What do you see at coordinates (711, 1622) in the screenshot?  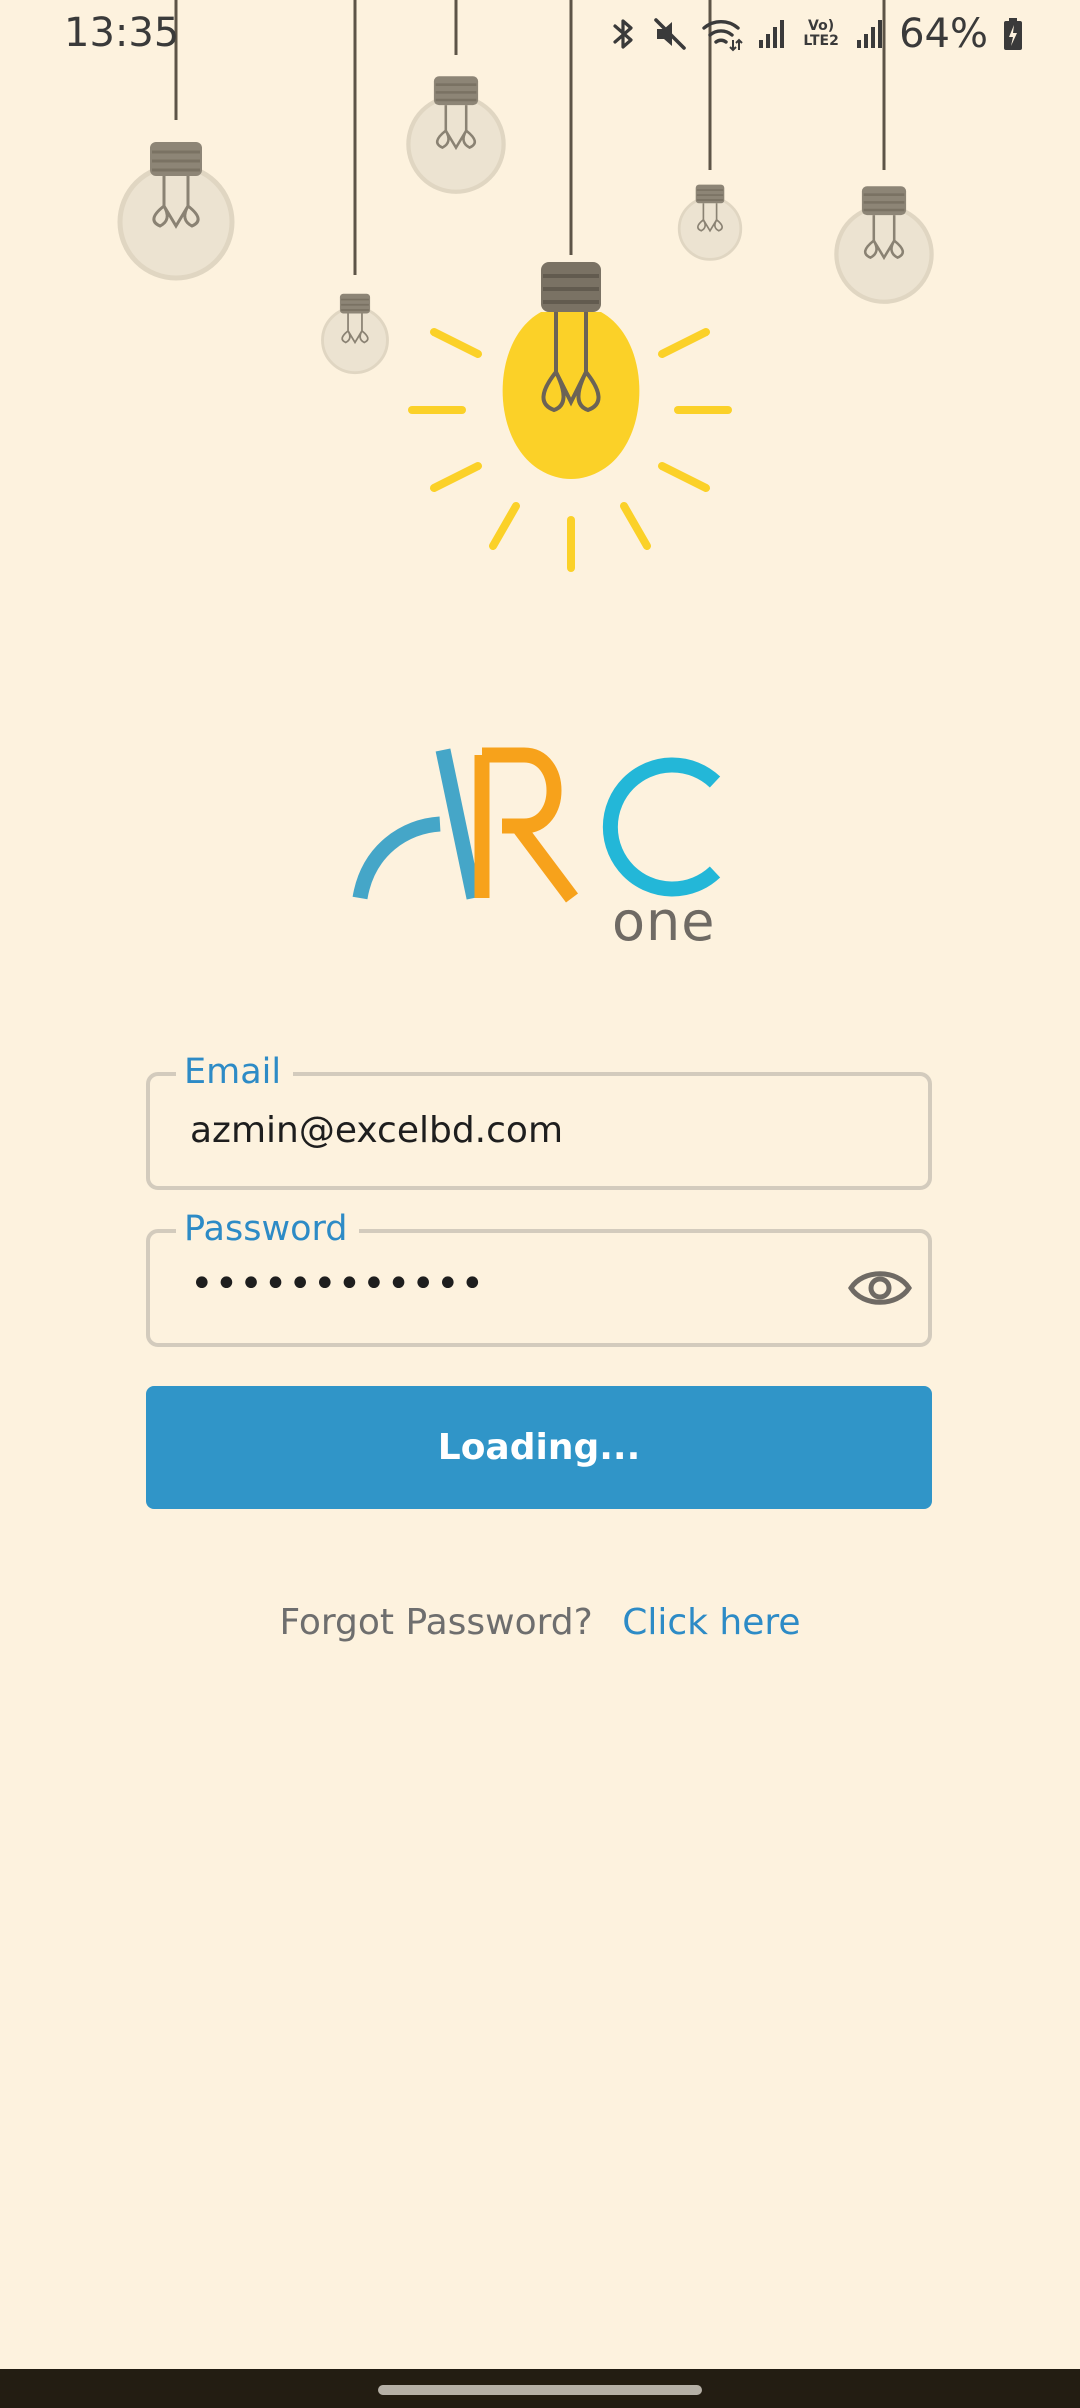 I see `forgot-password-link: Click here` at bounding box center [711, 1622].